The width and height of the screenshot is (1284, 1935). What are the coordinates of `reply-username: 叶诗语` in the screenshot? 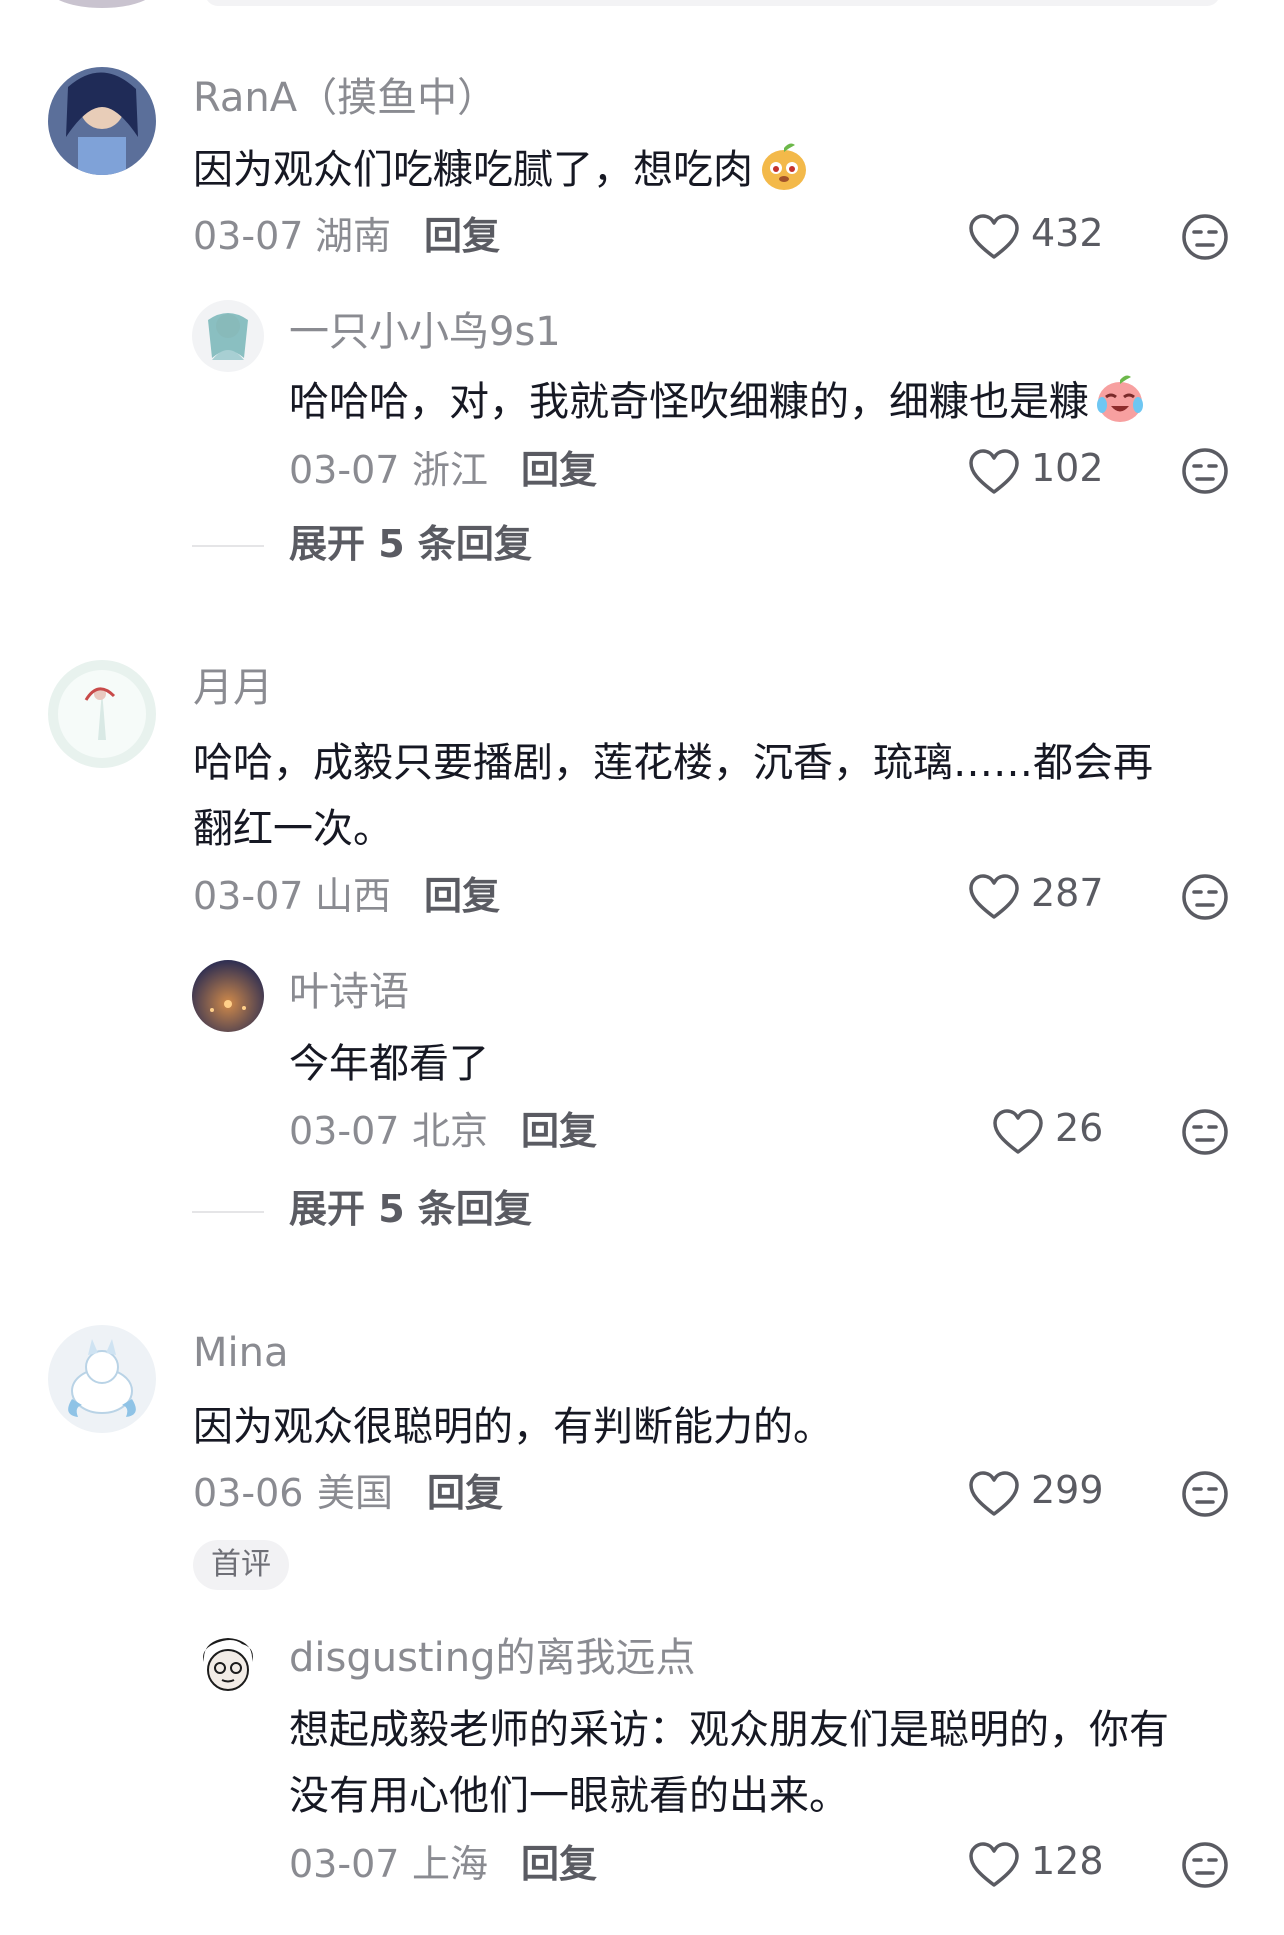 It's located at (349, 992).